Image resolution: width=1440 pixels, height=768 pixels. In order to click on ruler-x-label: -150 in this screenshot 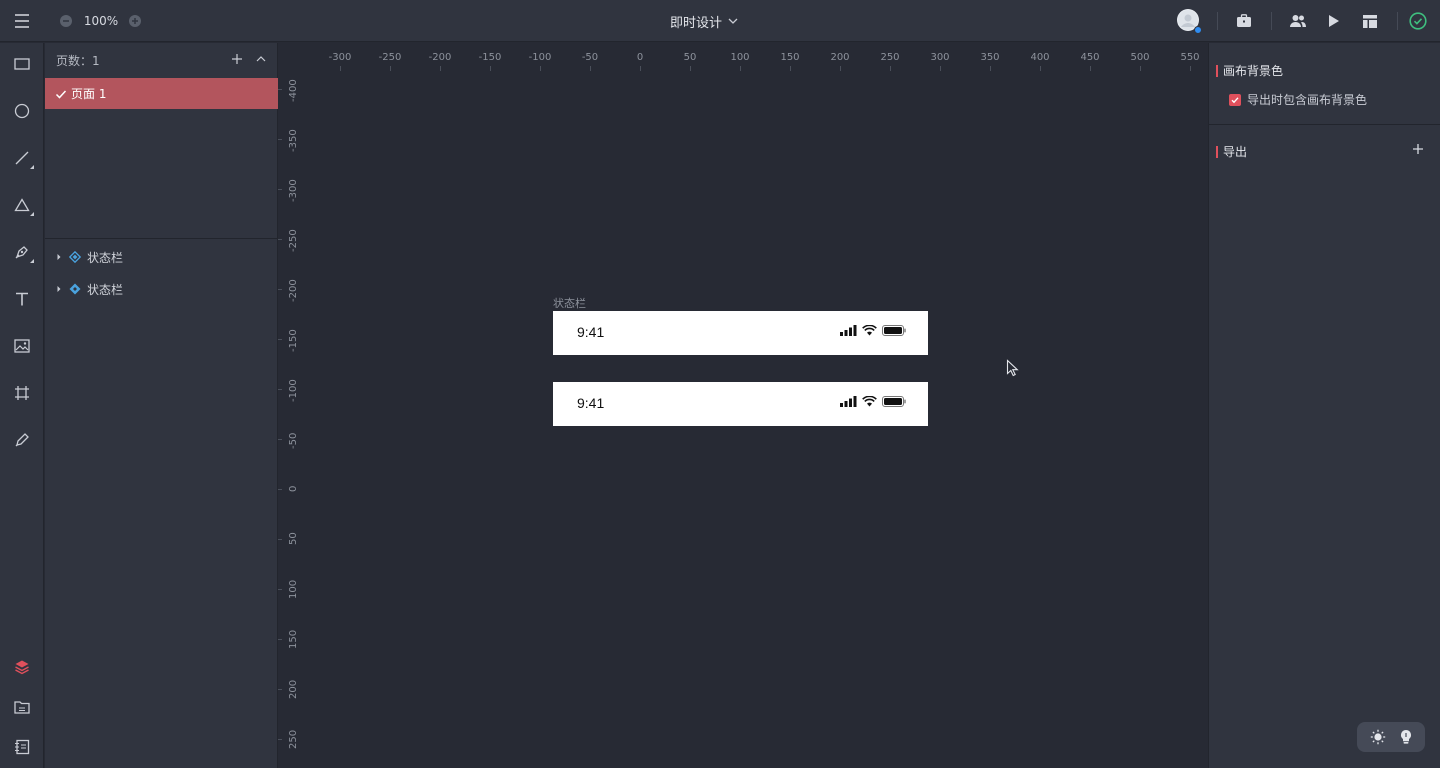, I will do `click(490, 57)`.